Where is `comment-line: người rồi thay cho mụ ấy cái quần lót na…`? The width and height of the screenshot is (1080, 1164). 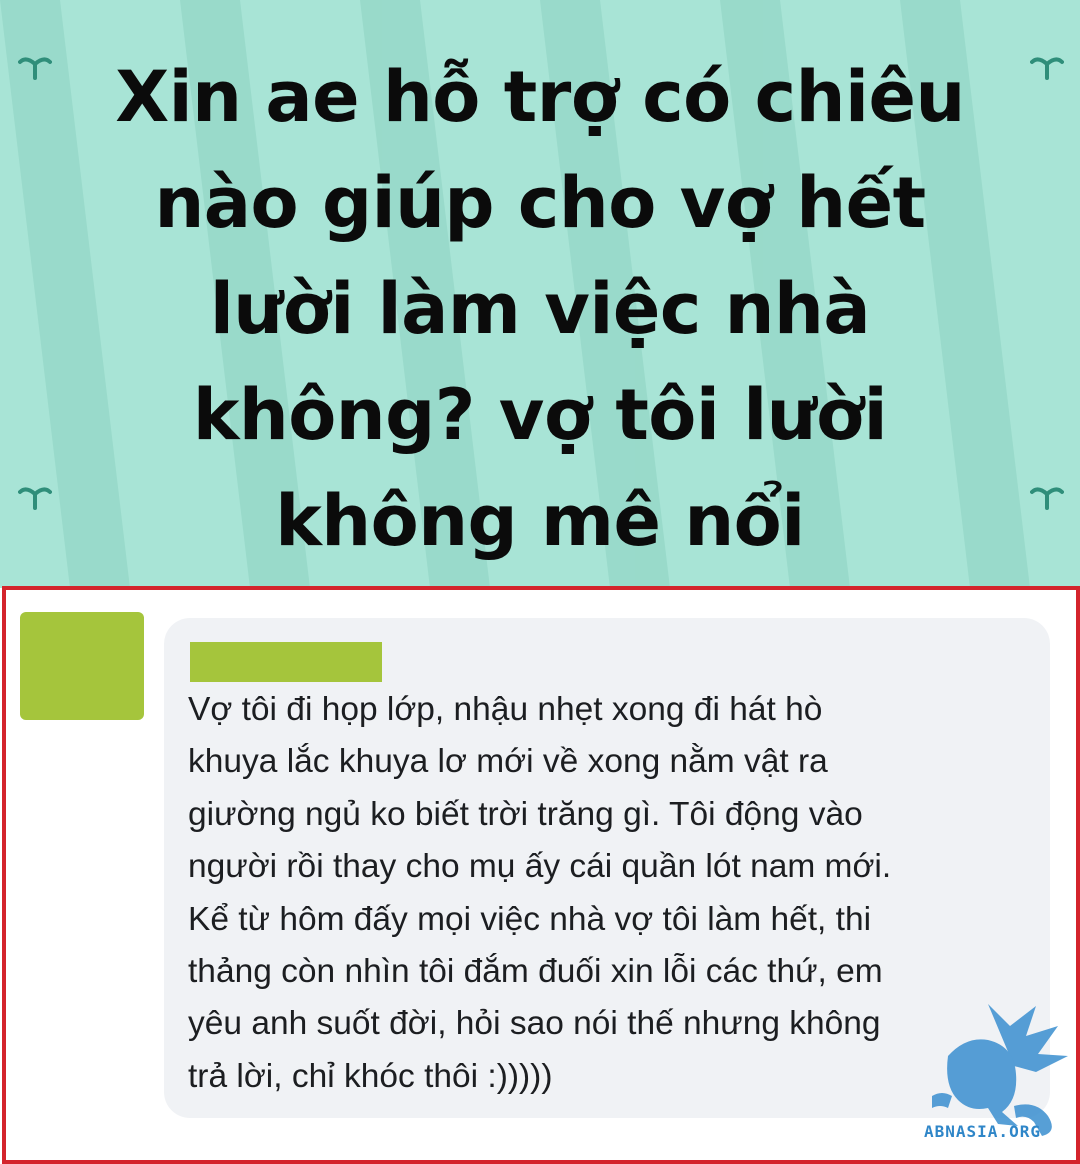 comment-line: người rồi thay cho mụ ấy cái quần lót na… is located at coordinates (540, 867).